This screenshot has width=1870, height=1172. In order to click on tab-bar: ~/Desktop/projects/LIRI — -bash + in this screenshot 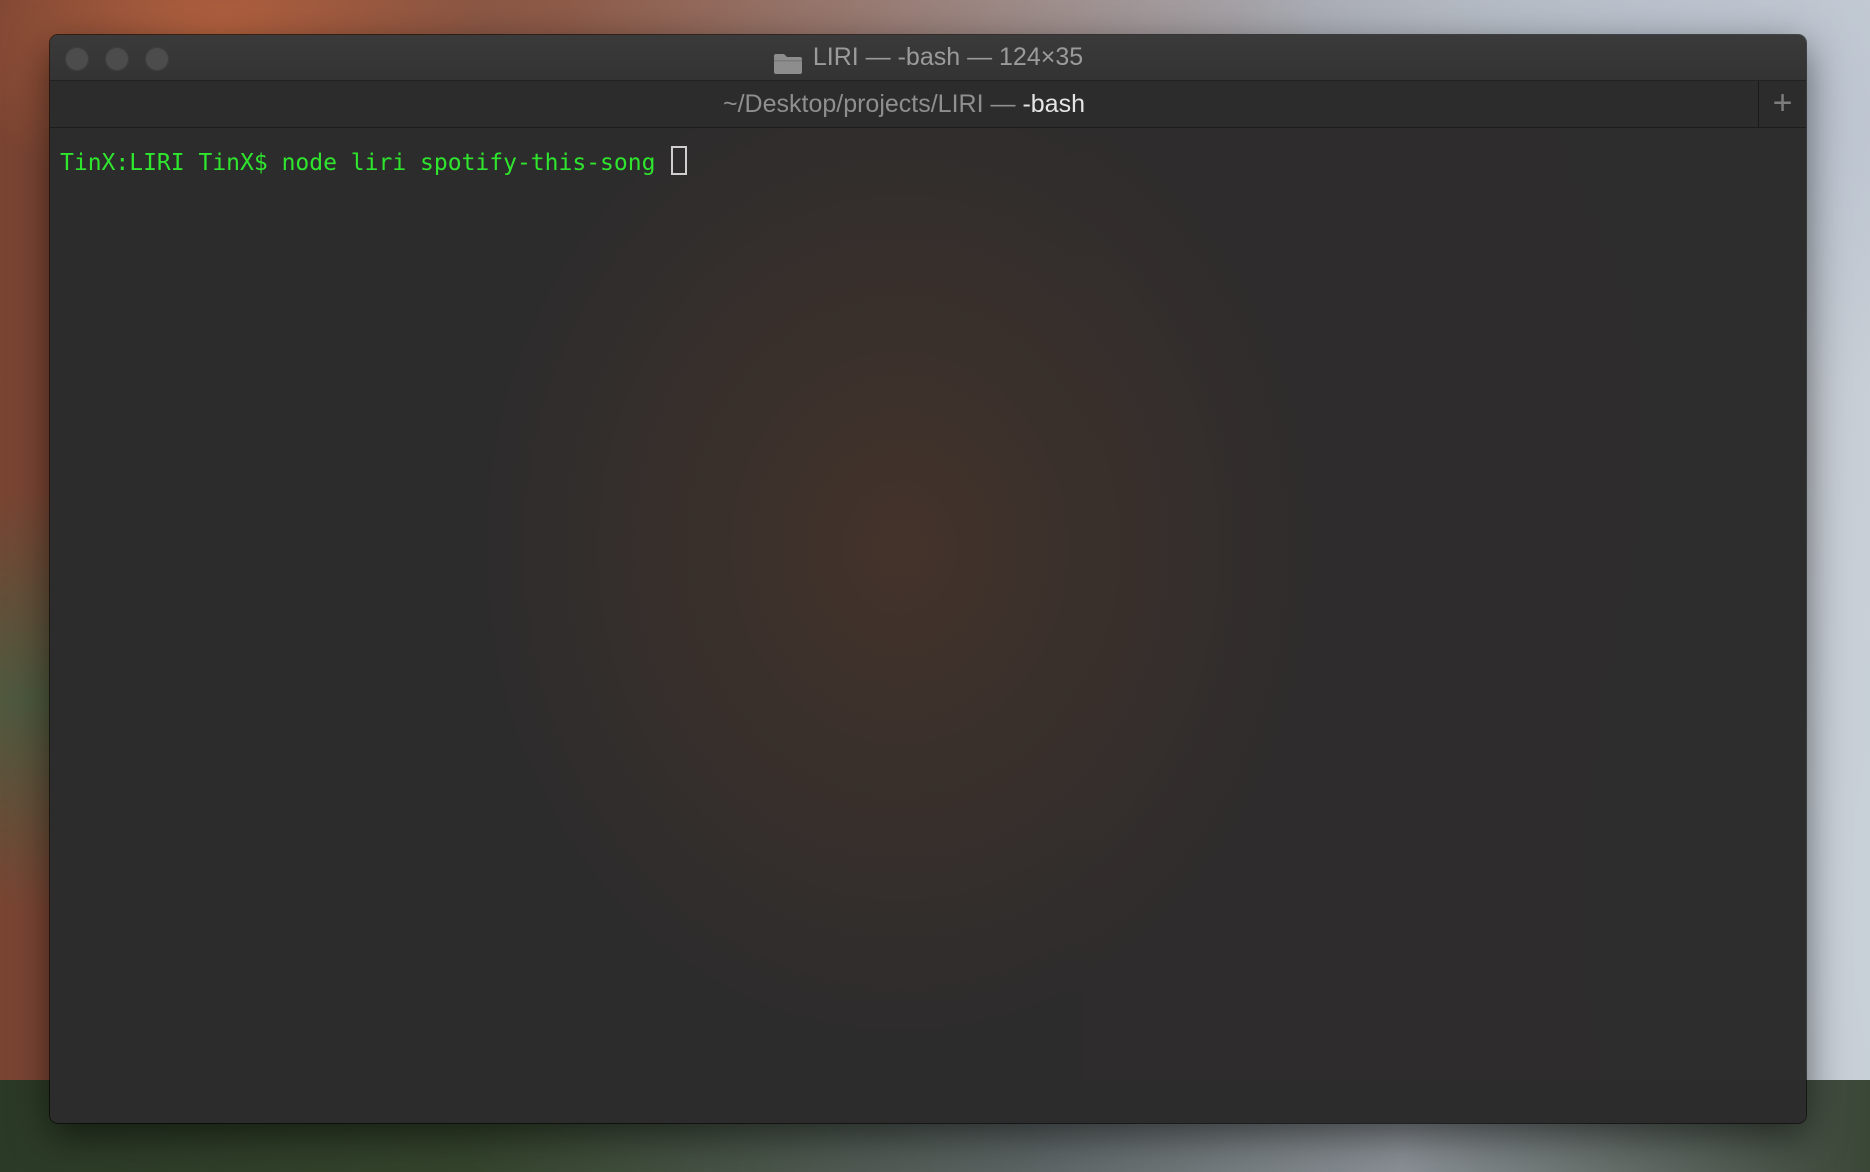, I will do `click(928, 104)`.